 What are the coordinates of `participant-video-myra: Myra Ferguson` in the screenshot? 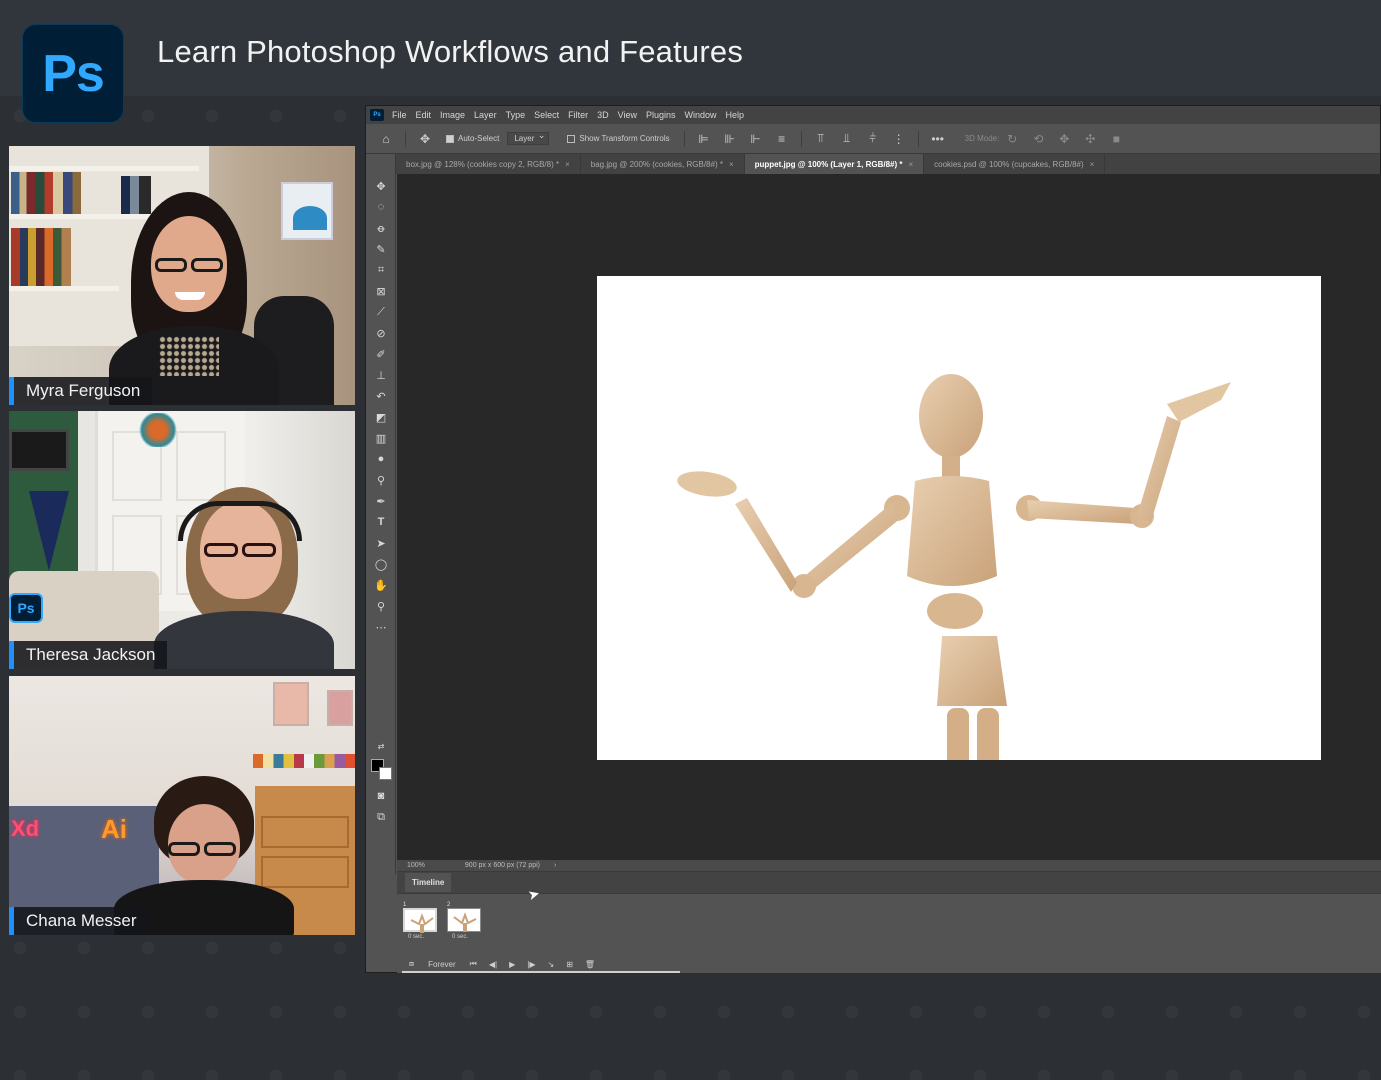 It's located at (182, 275).